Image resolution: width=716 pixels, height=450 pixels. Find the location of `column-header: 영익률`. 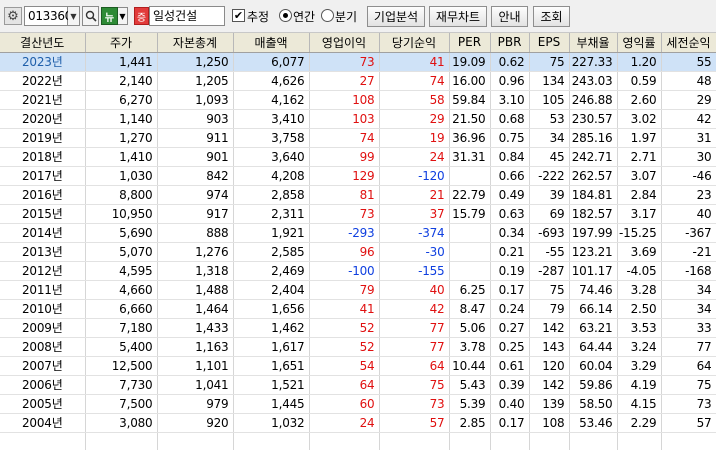

column-header: 영익률 is located at coordinates (639, 43).